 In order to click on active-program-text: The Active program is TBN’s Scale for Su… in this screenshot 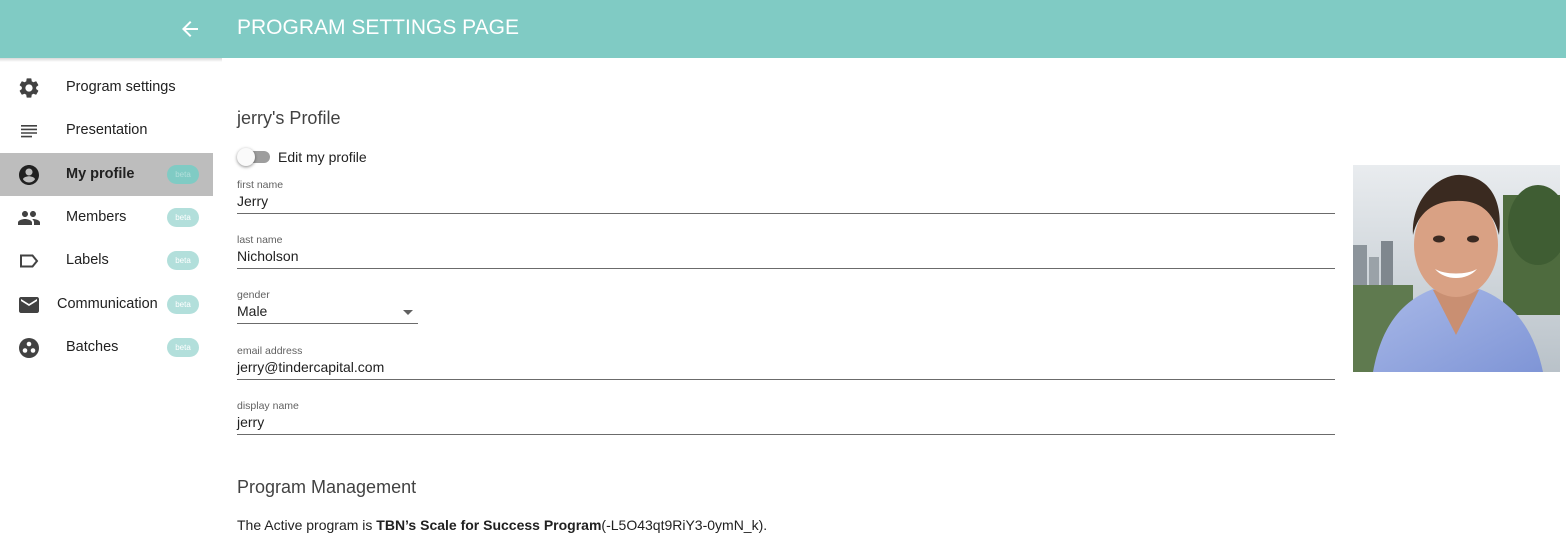, I will do `click(502, 525)`.